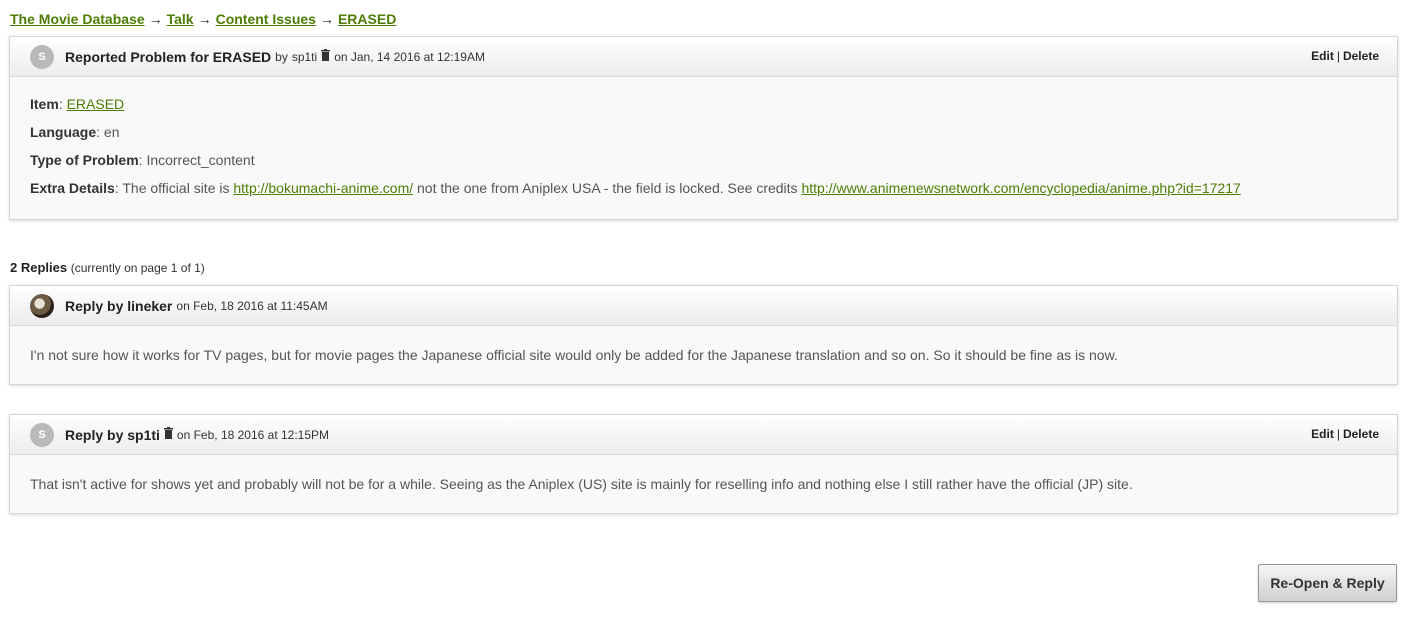  What do you see at coordinates (409, 56) in the screenshot?
I see `report-date: on Jan, 14 2016 at 12:19AM` at bounding box center [409, 56].